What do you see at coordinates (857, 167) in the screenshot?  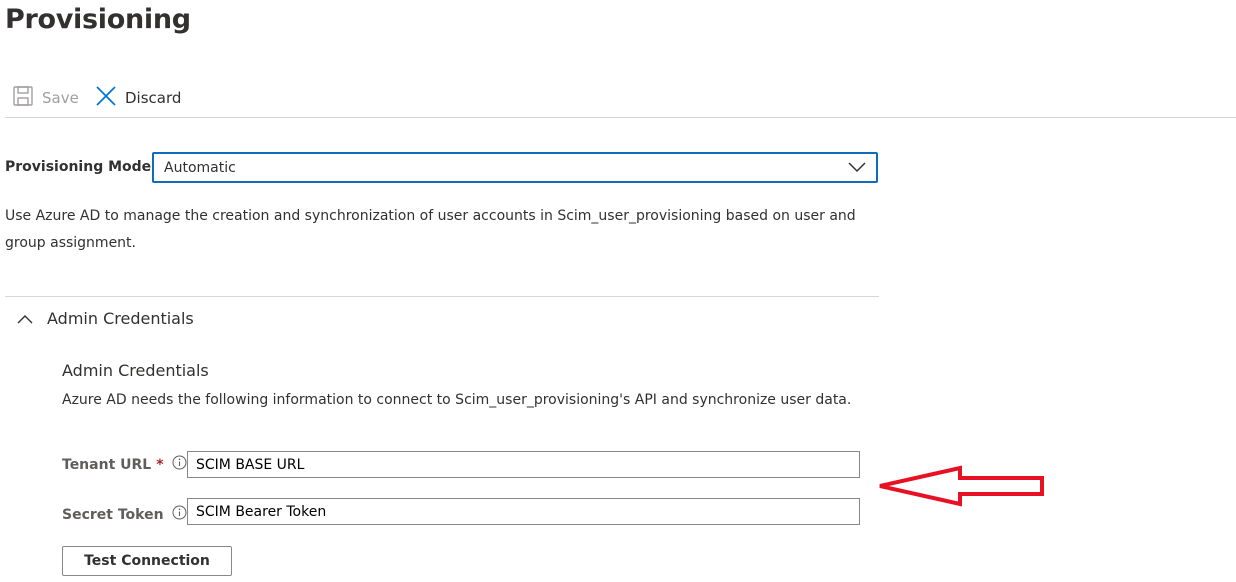 I see `chevron-down-icon` at bounding box center [857, 167].